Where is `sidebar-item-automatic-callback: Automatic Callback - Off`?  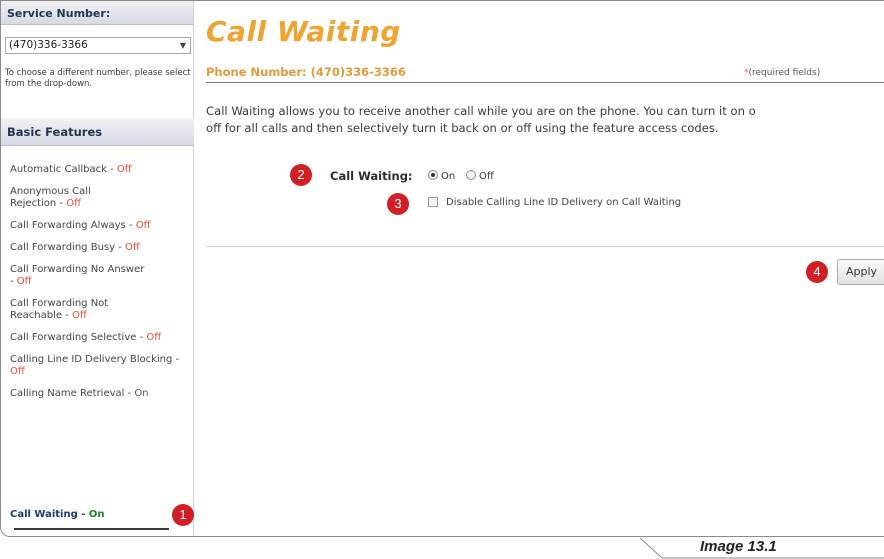 sidebar-item-automatic-callback: Automatic Callback - Off is located at coordinates (100, 170).